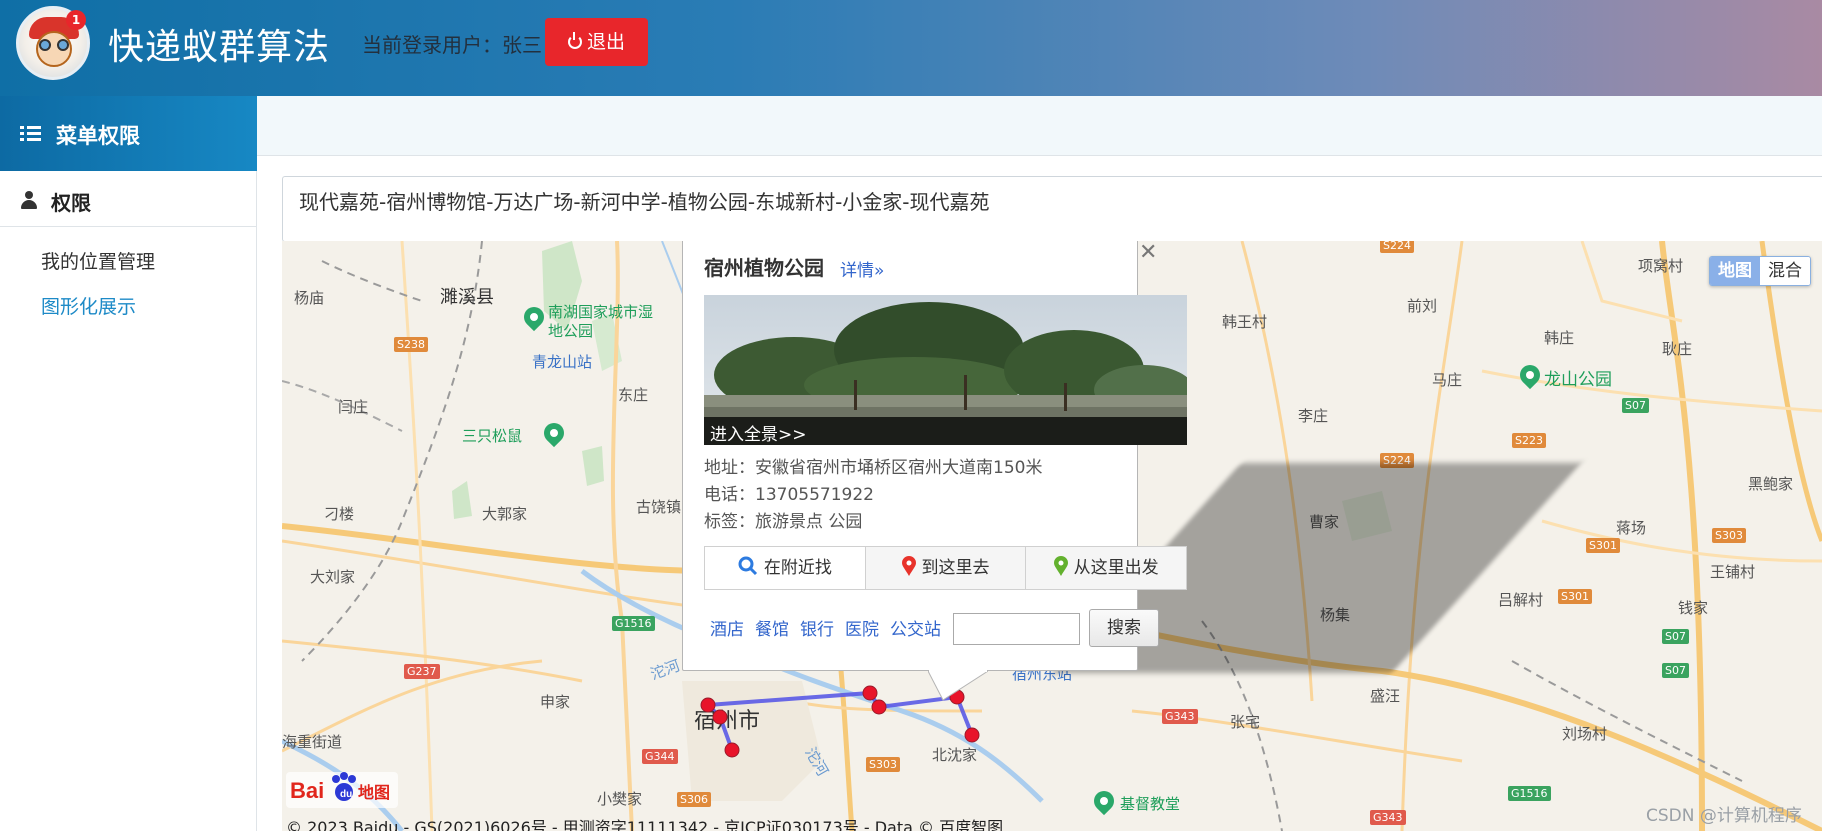 This screenshot has height=831, width=1822. Describe the element at coordinates (758, 432) in the screenshot. I see `panorama-link: 进入全景>>` at that location.